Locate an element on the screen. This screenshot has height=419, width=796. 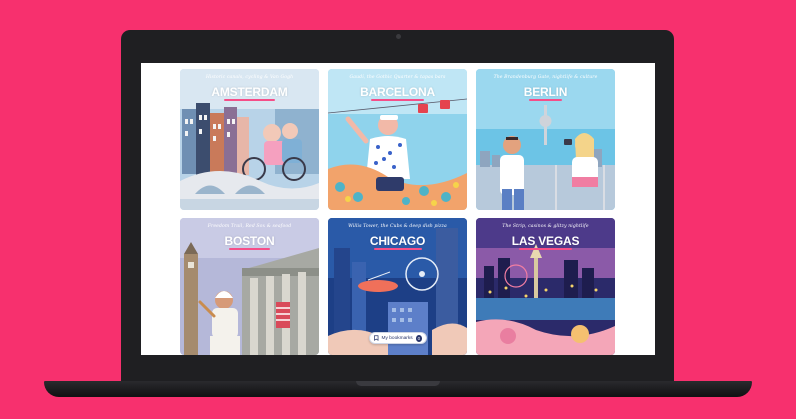
card-city-title: BARCELONA is located at coordinates (397, 92).